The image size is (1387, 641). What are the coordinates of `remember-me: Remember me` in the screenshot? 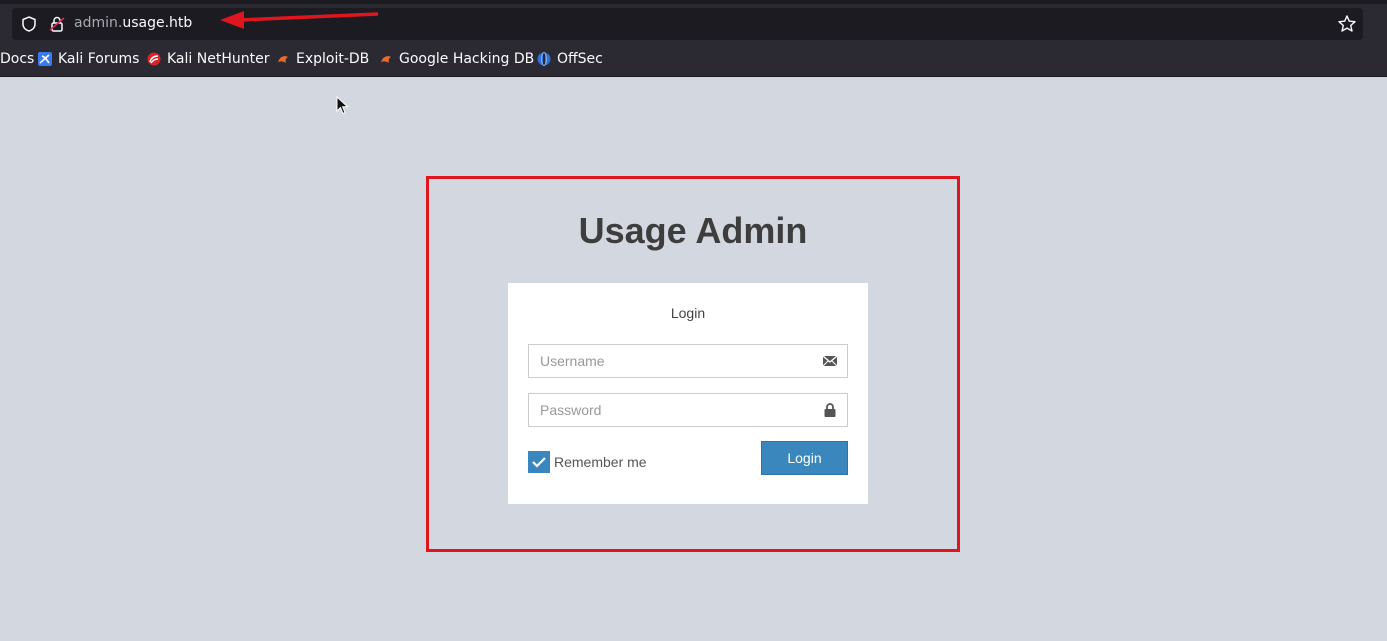 It's located at (587, 462).